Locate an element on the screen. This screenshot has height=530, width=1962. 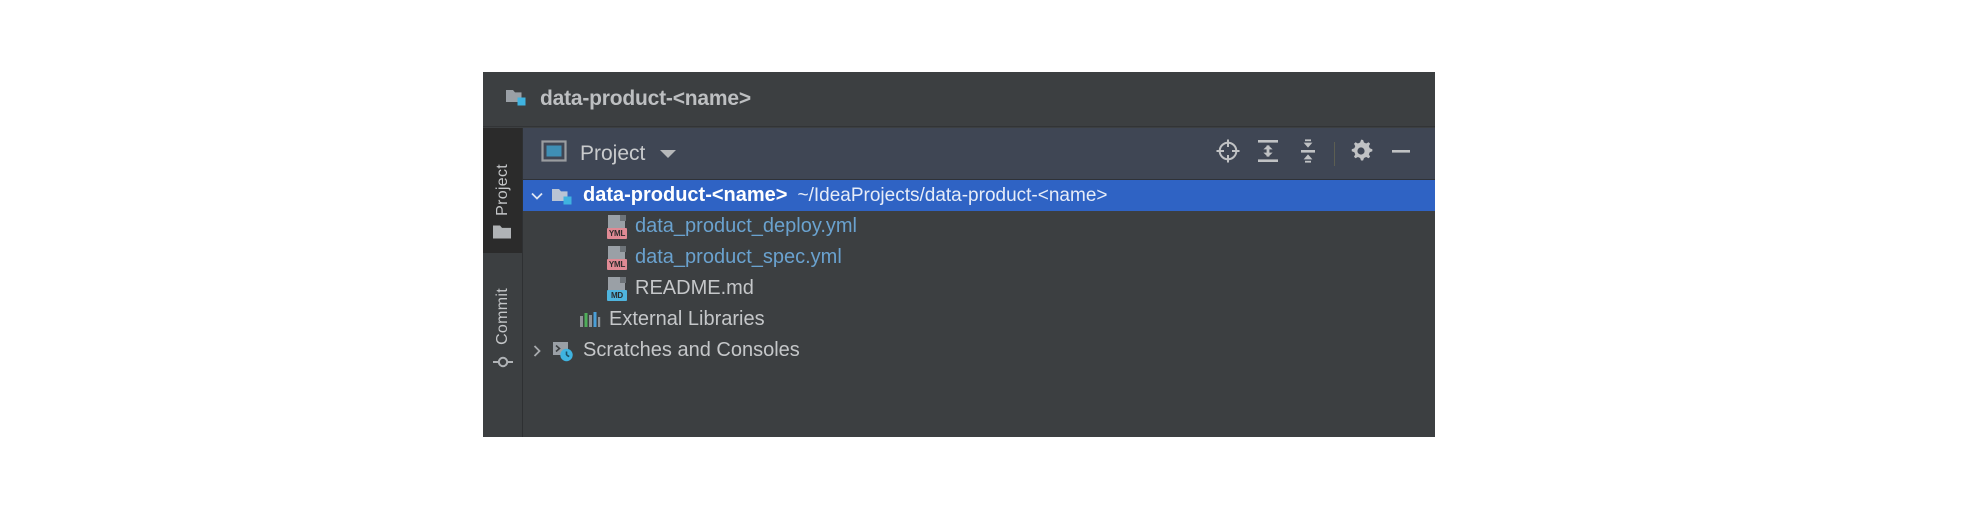
crosshair-target-icon is located at coordinates (1228, 153).